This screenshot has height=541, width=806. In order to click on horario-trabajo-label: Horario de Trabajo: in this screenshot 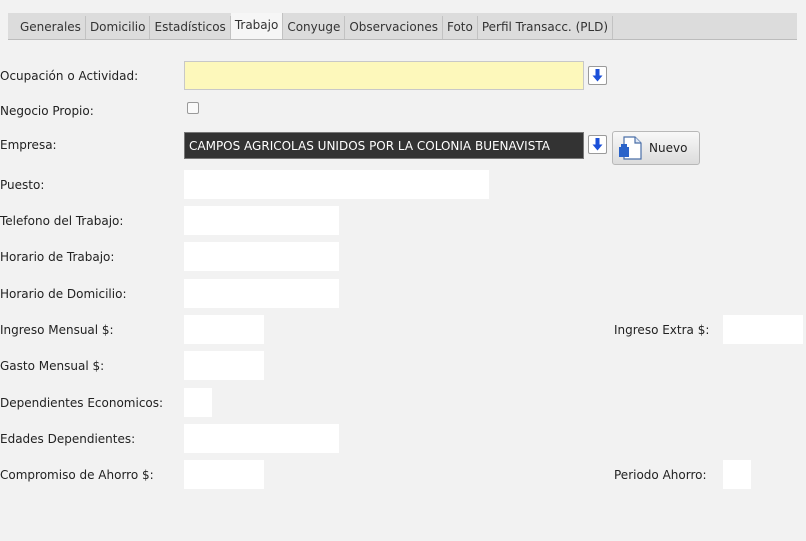, I will do `click(57, 257)`.